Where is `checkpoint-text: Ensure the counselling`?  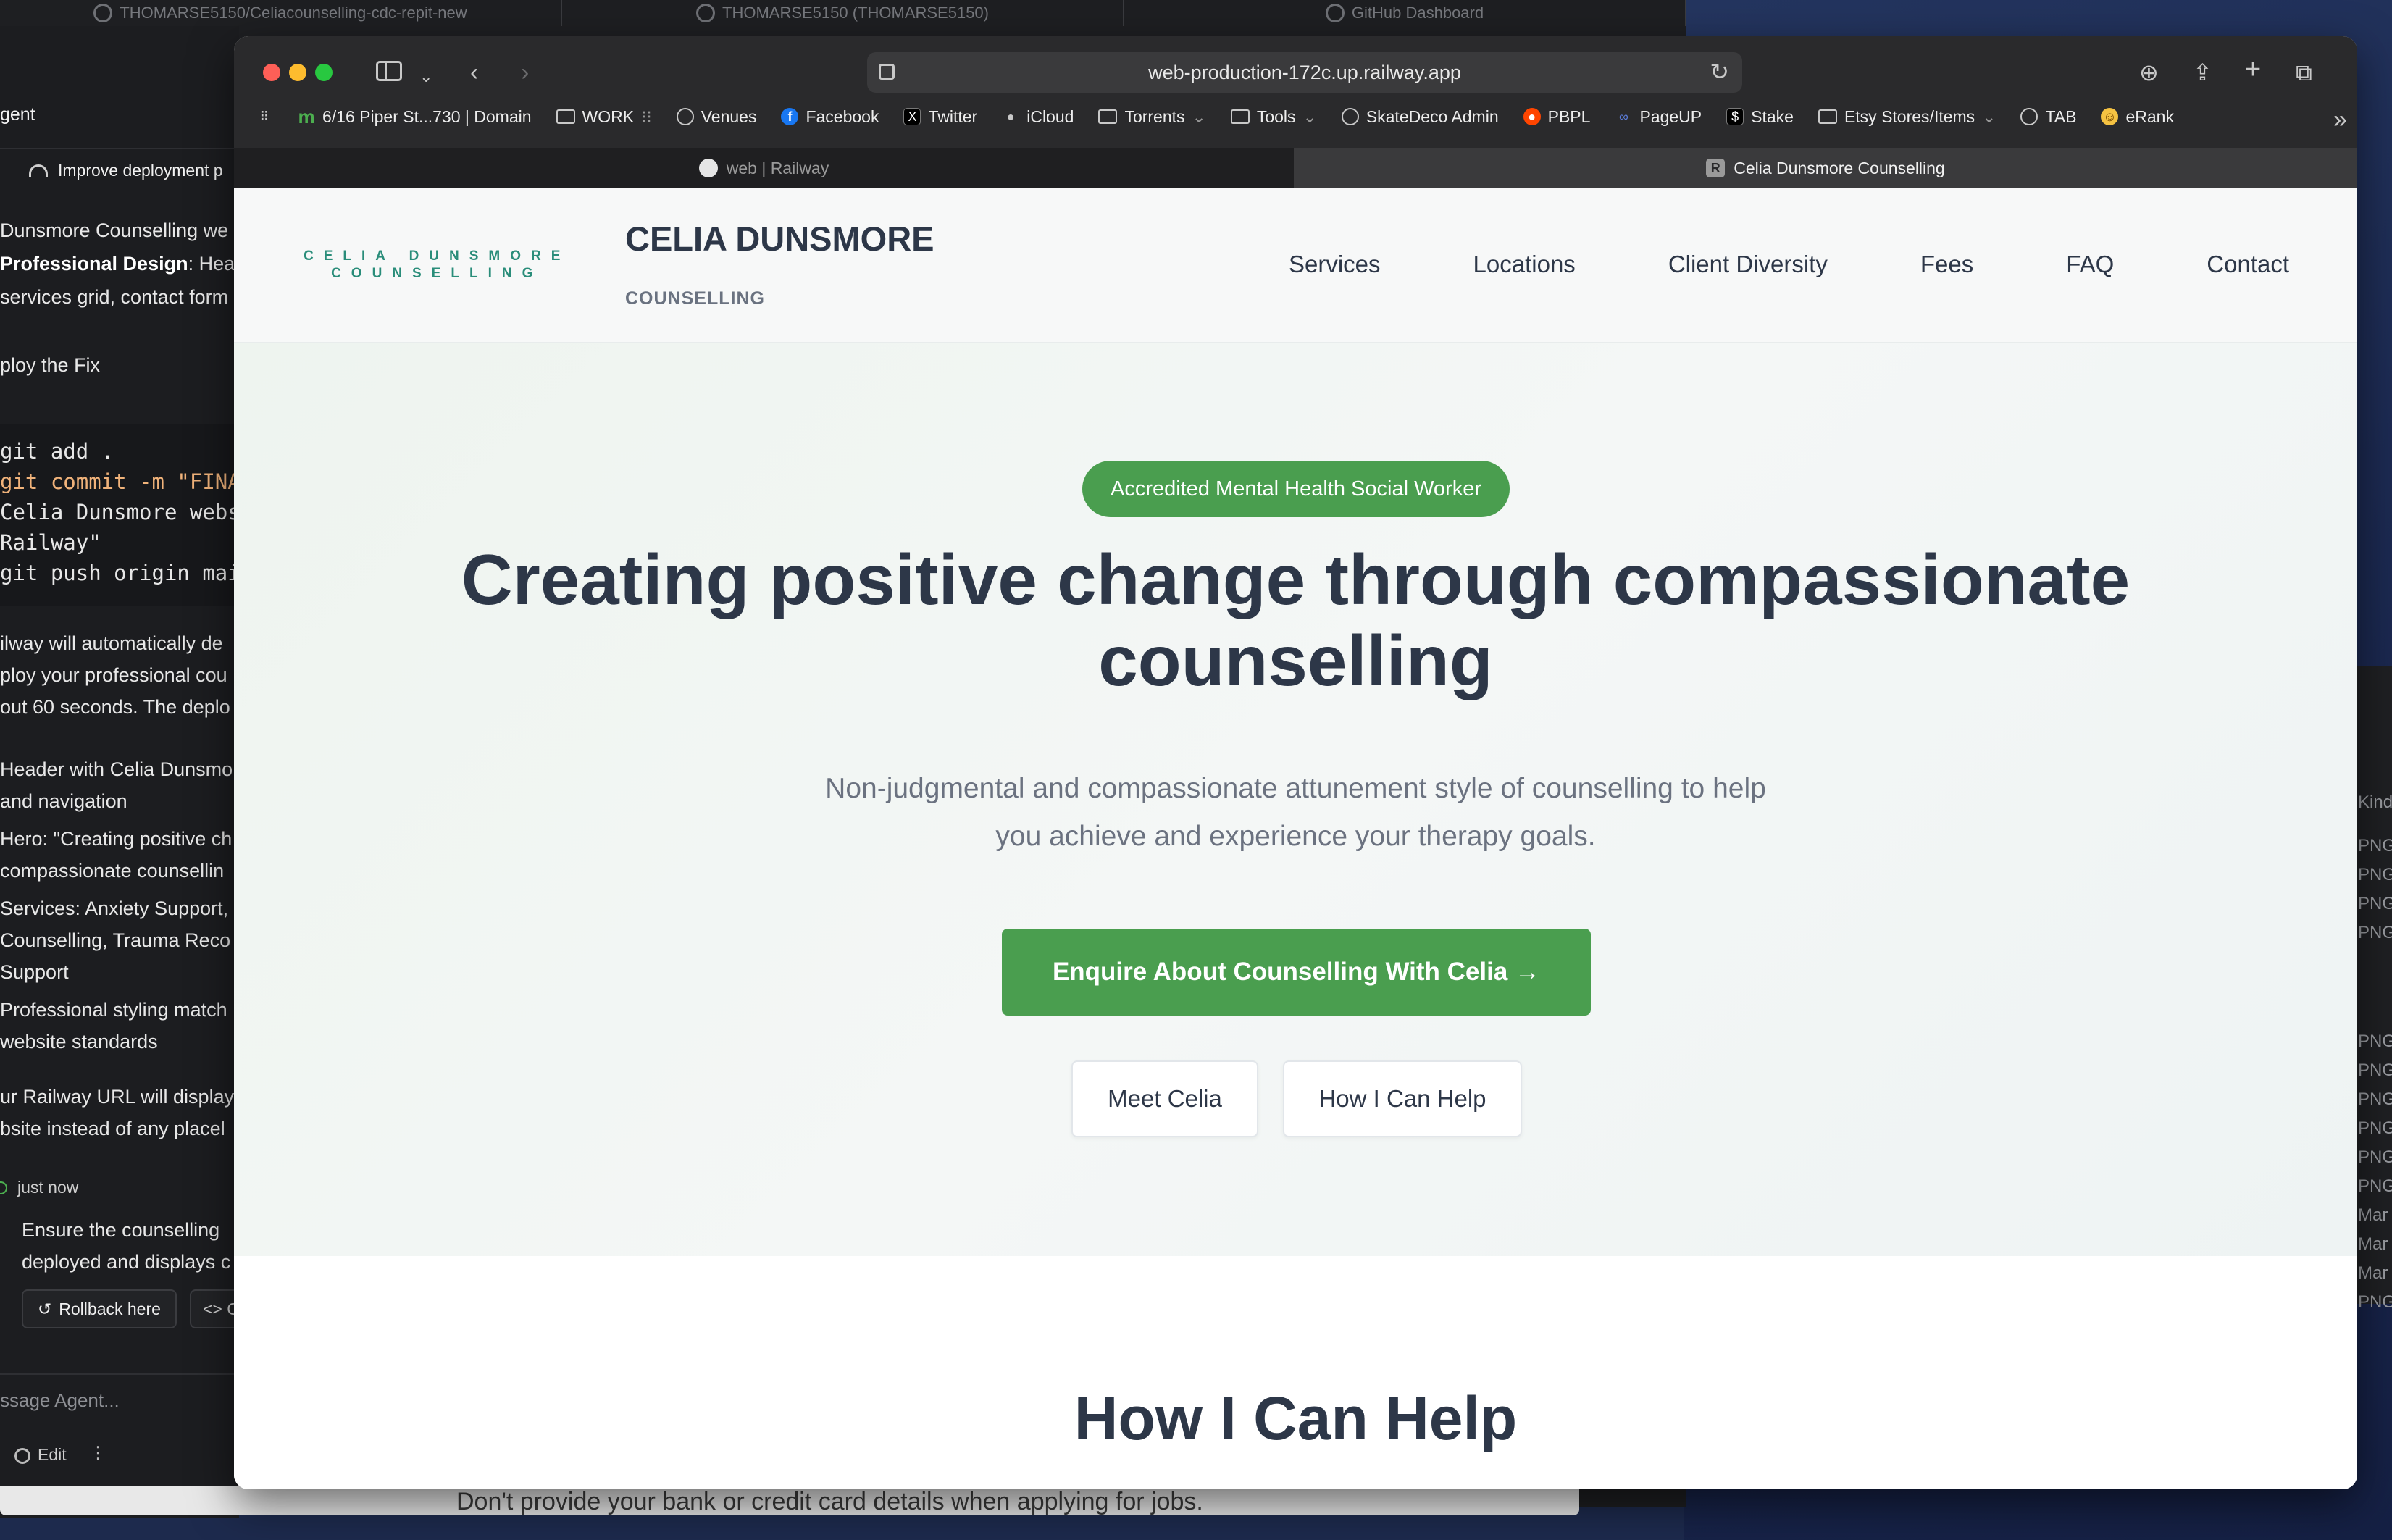 checkpoint-text: Ensure the counselling is located at coordinates (121, 1230).